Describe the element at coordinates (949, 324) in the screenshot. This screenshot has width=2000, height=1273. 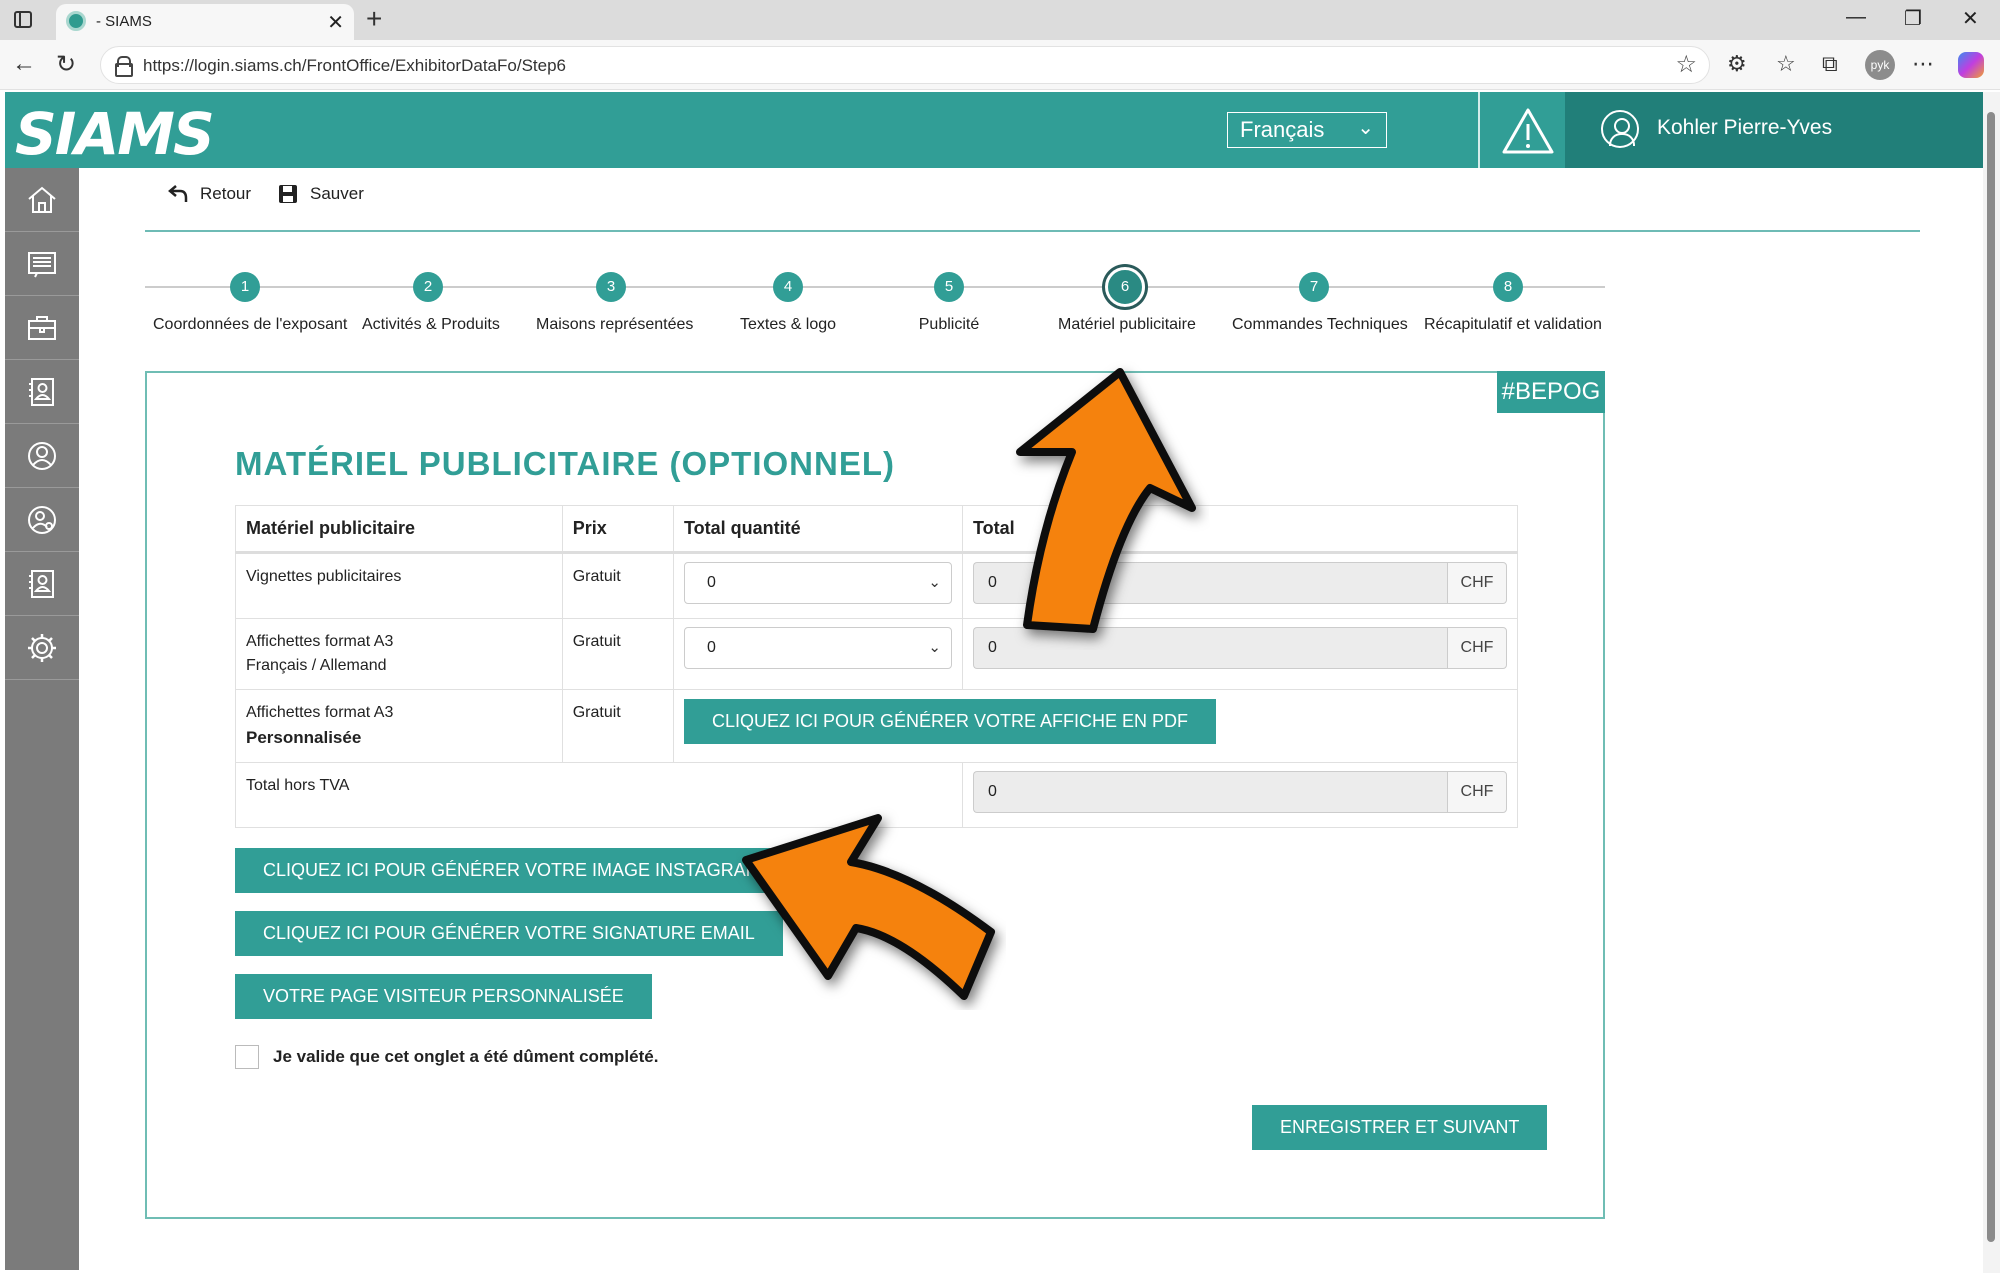
I see `step-label: Publicité` at that location.